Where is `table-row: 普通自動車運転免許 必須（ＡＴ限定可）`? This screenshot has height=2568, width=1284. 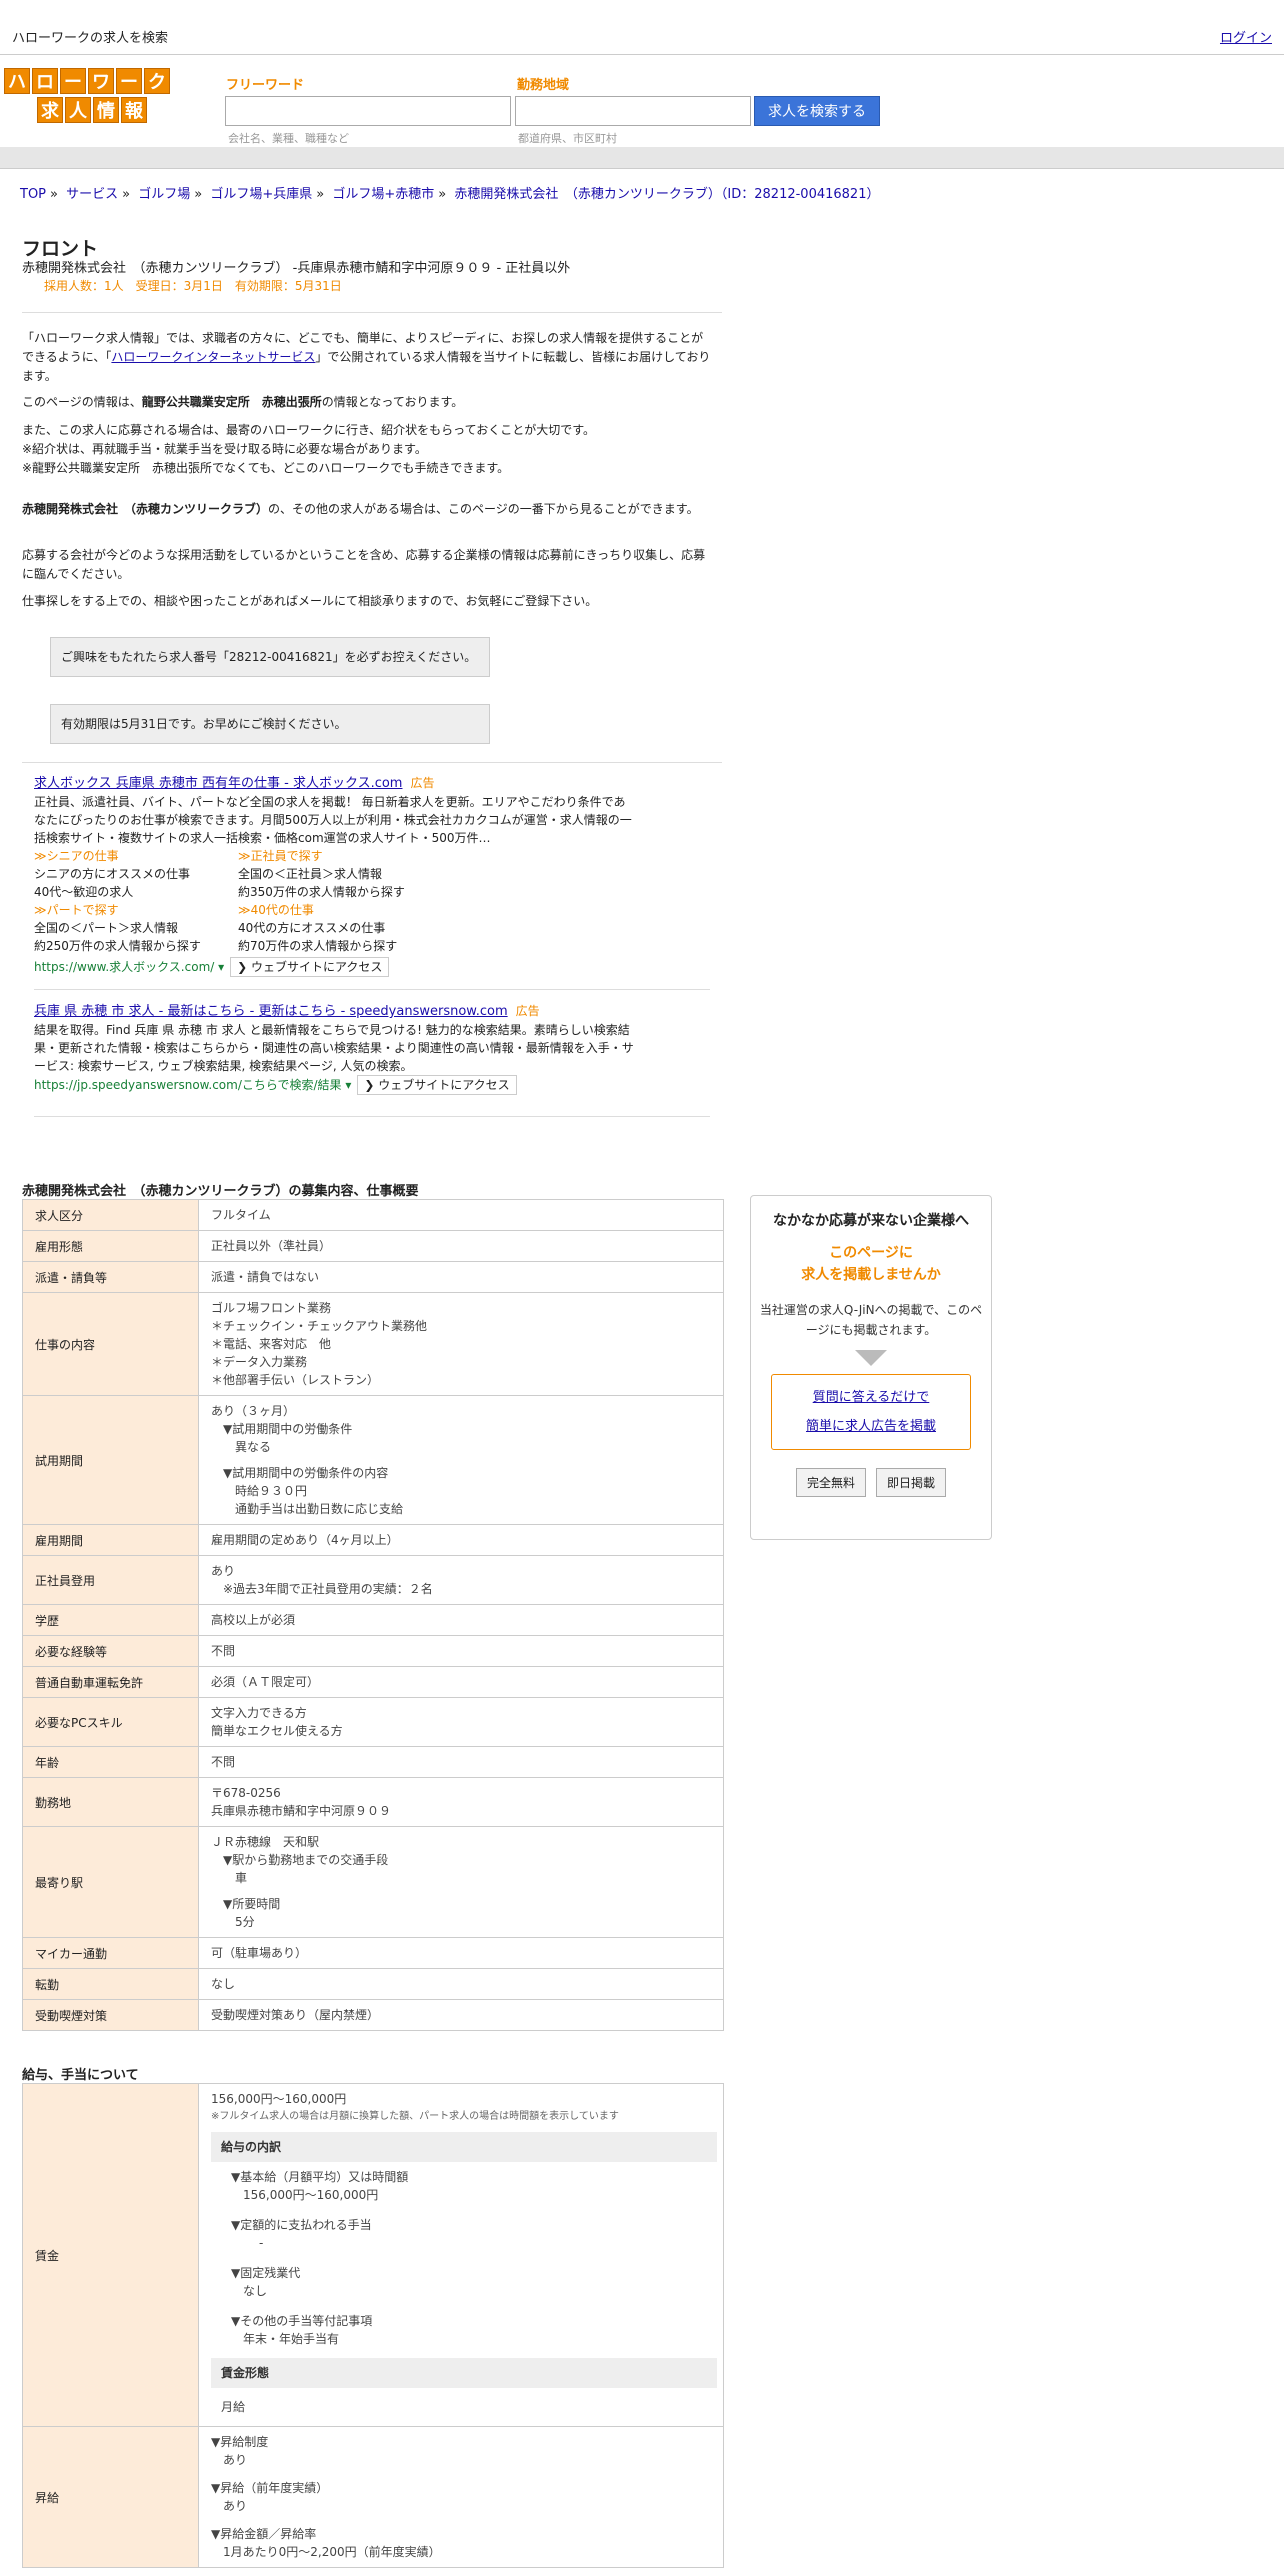 table-row: 普通自動車運転免許 必須（ＡＴ限定可） is located at coordinates (373, 1682).